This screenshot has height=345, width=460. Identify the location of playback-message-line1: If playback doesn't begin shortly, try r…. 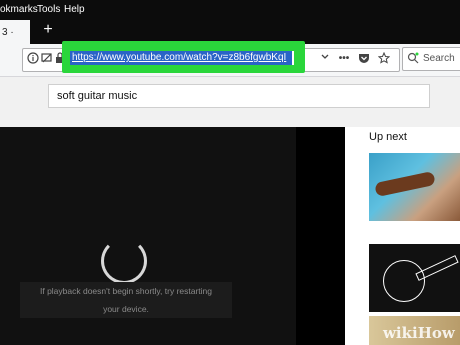
(126, 291).